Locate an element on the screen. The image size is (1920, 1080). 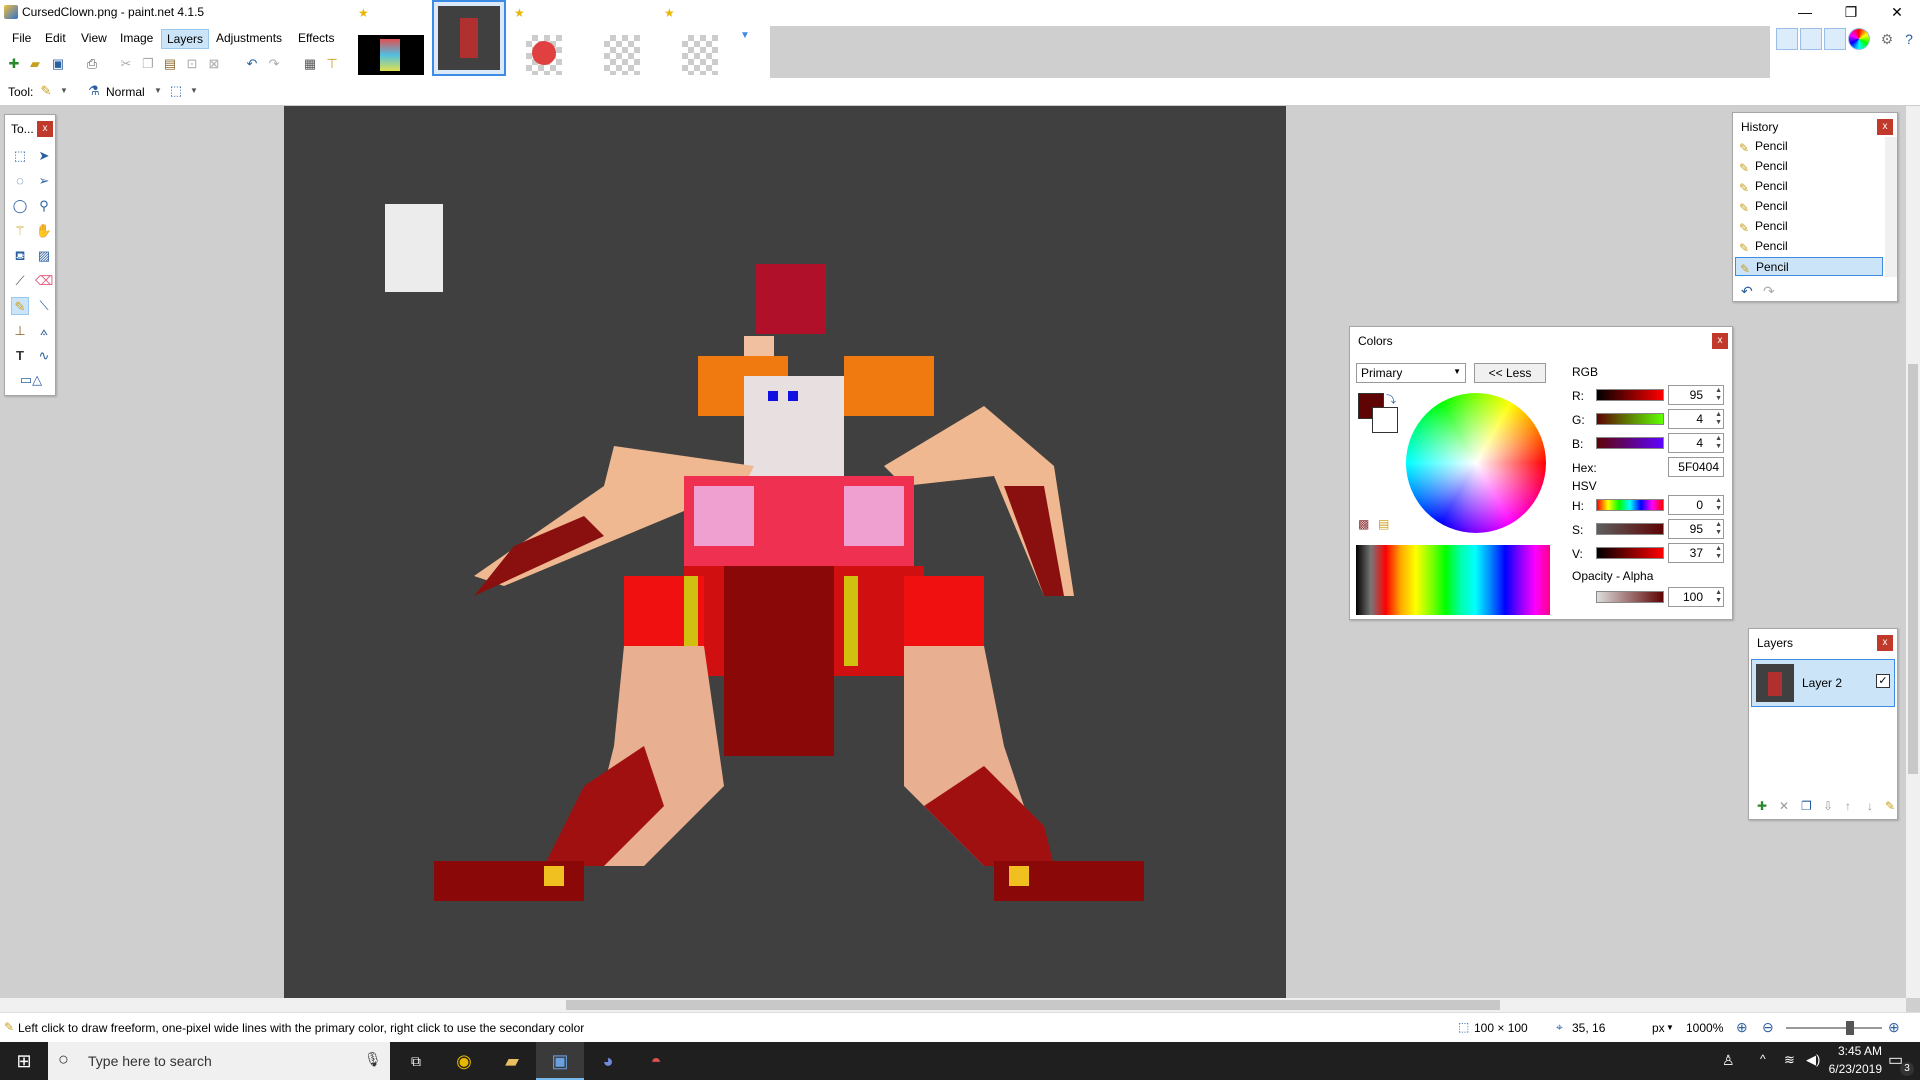
vertical-scrollbar is located at coordinates (1913, 552).